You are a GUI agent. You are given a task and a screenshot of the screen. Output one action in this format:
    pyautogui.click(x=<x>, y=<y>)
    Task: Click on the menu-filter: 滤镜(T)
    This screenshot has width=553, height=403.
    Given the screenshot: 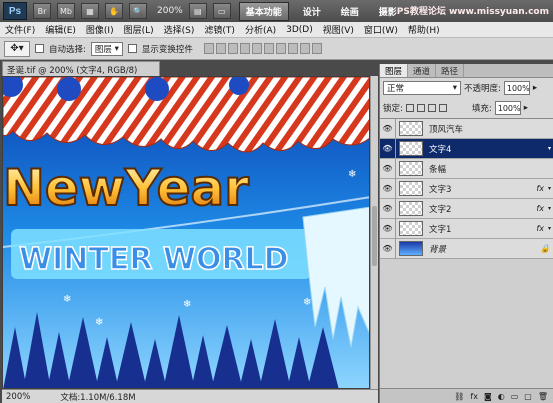 What is the action you would take?
    pyautogui.click(x=219, y=29)
    